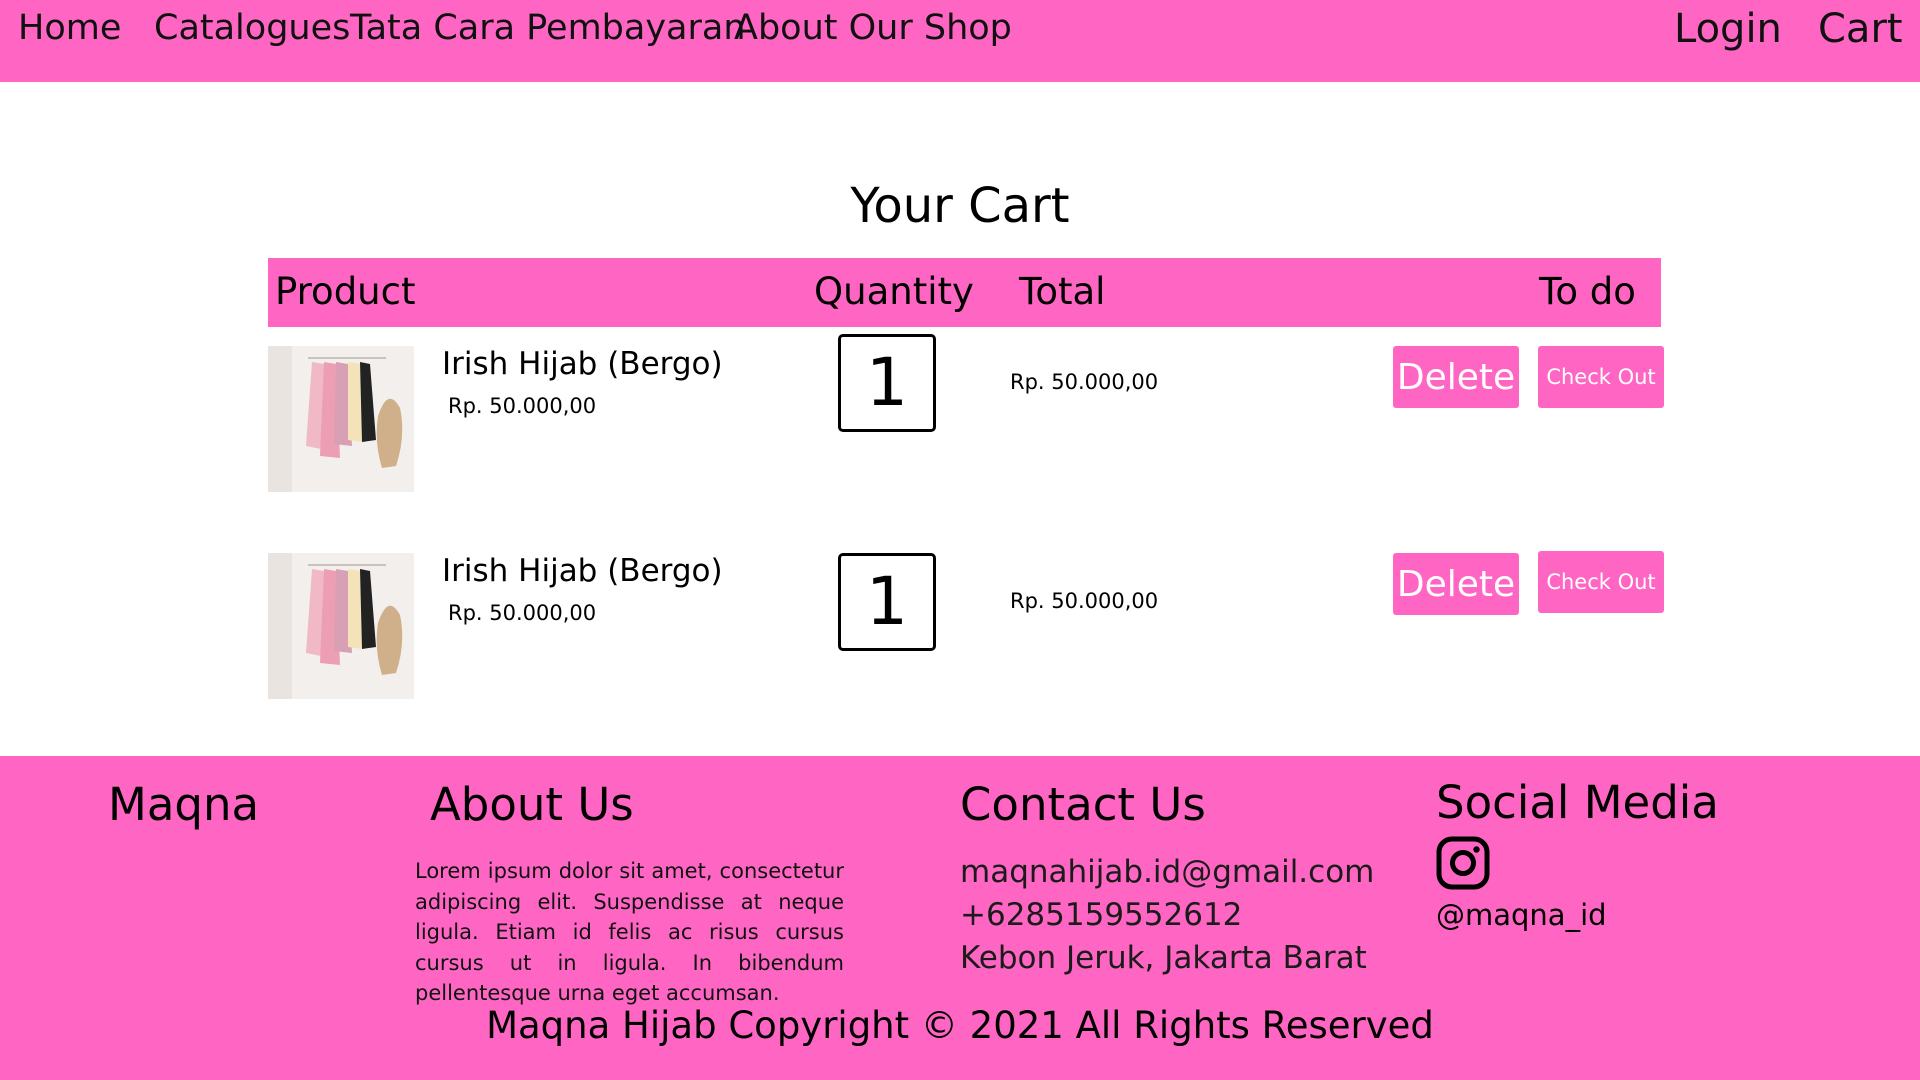 The image size is (1920, 1080). I want to click on footer-brand: Maqna, so click(184, 804).